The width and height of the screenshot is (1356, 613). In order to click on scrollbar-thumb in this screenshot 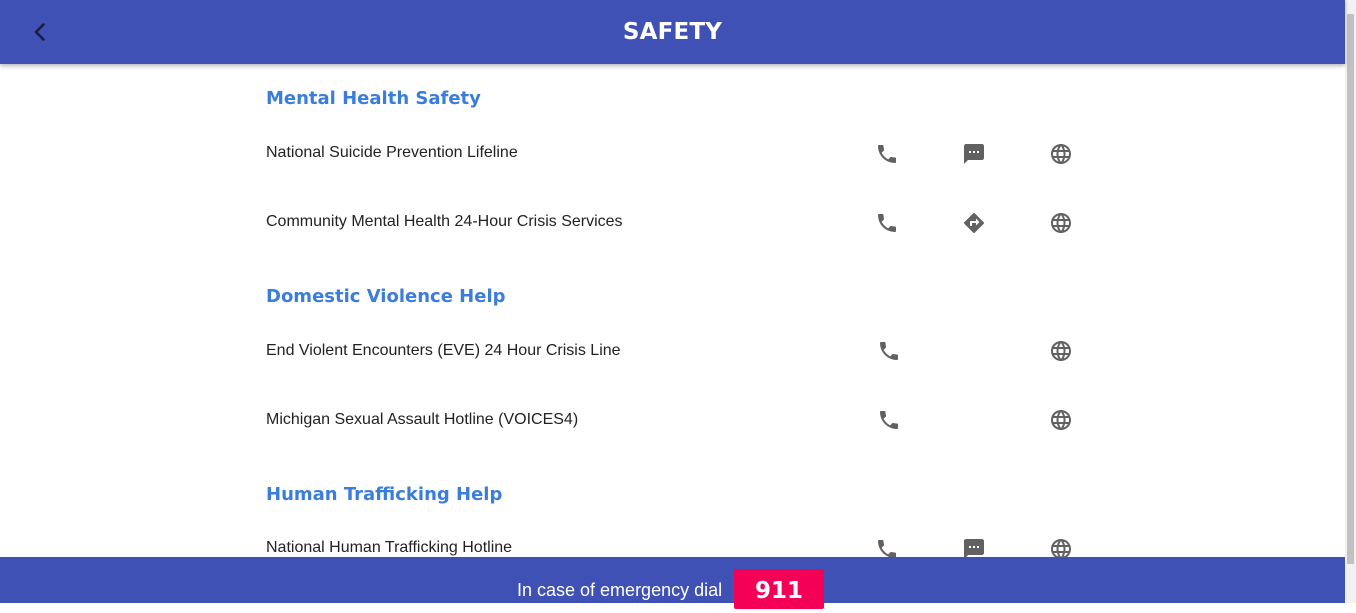, I will do `click(1350, 289)`.